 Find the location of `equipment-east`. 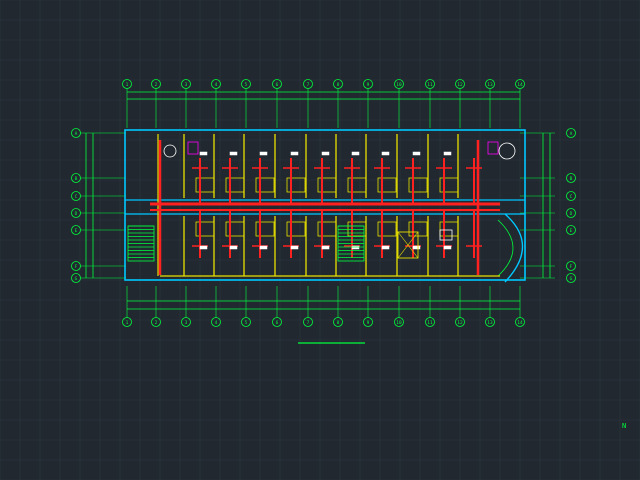

equipment-east is located at coordinates (507, 151).